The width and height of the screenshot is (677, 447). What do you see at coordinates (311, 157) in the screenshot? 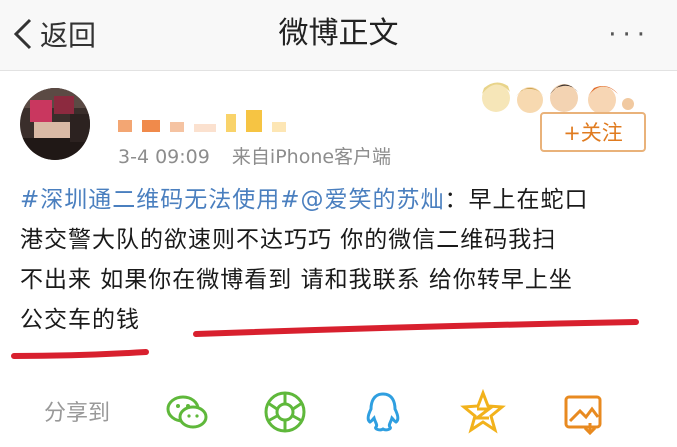
I see `post-source: 来自iPhone客户端` at bounding box center [311, 157].